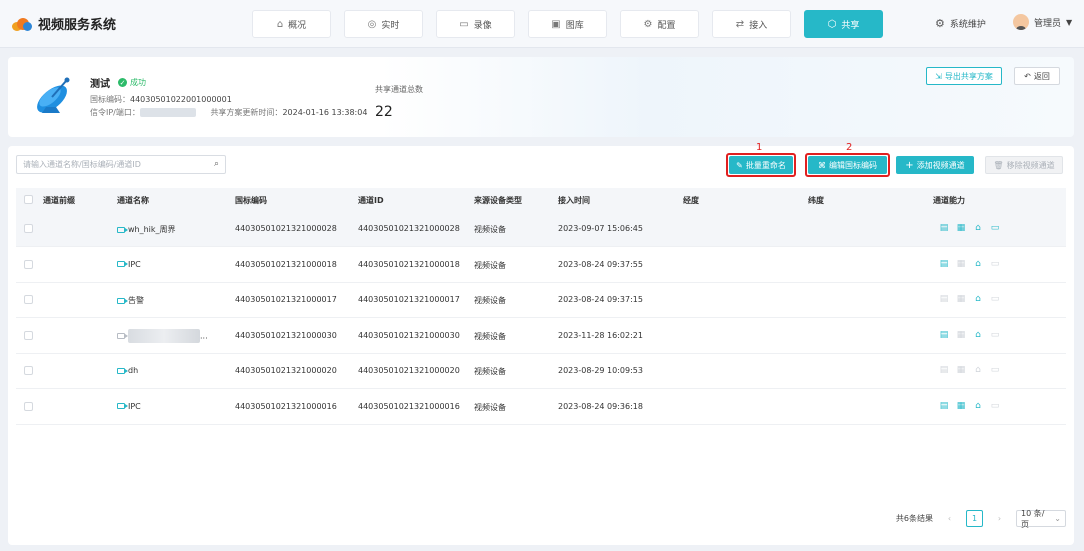 The width and height of the screenshot is (1084, 551). Describe the element at coordinates (1030, 165) in the screenshot. I see `remove-channel-label: 移除视频通道` at that location.